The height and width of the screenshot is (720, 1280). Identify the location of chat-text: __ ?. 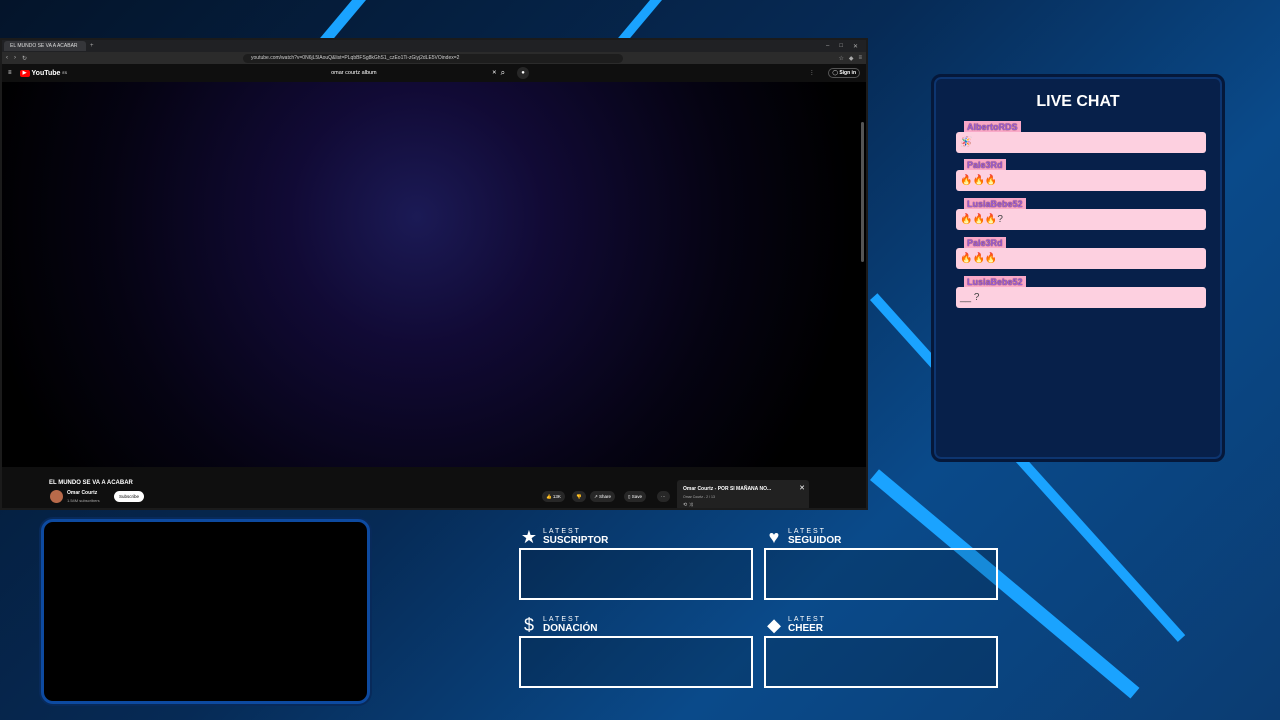
(1081, 297).